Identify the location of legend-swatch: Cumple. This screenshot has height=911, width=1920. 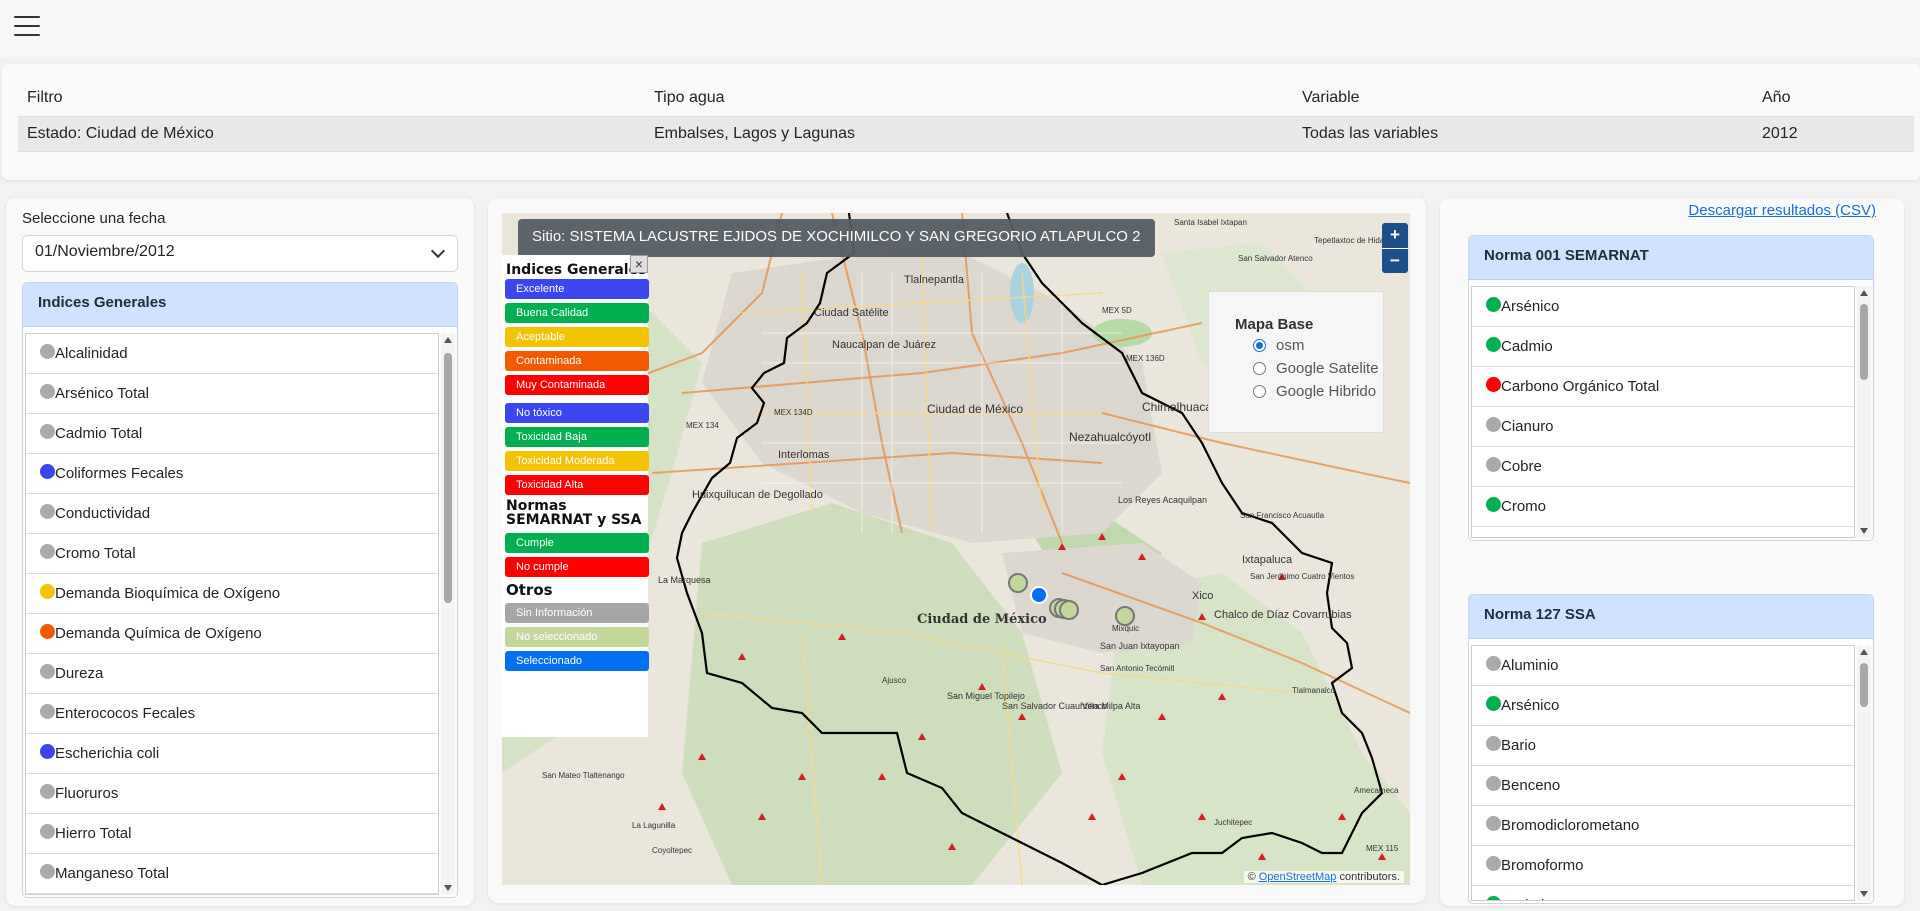
(577, 543).